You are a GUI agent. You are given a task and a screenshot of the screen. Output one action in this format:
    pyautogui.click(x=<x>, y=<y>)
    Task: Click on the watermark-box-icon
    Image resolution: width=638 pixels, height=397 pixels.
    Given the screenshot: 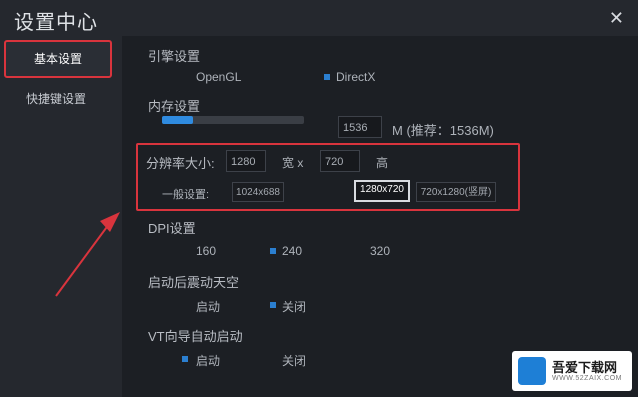 What is the action you would take?
    pyautogui.click(x=532, y=371)
    